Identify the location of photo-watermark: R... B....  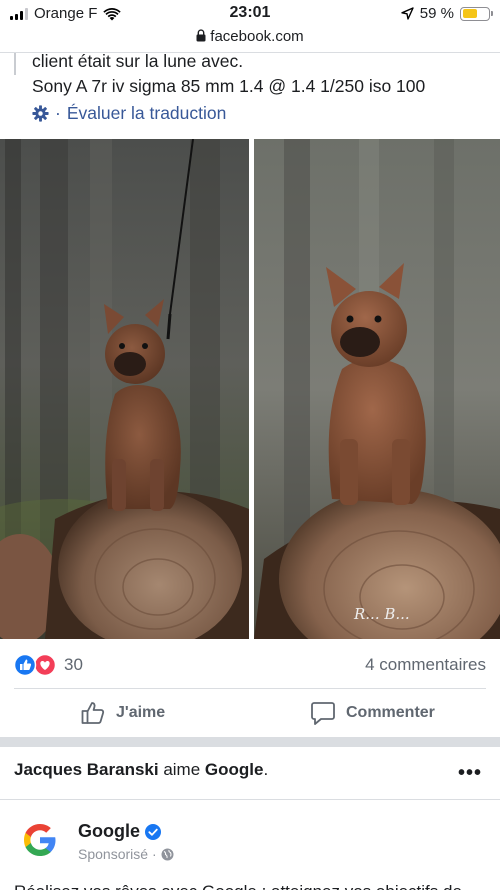
(381, 614).